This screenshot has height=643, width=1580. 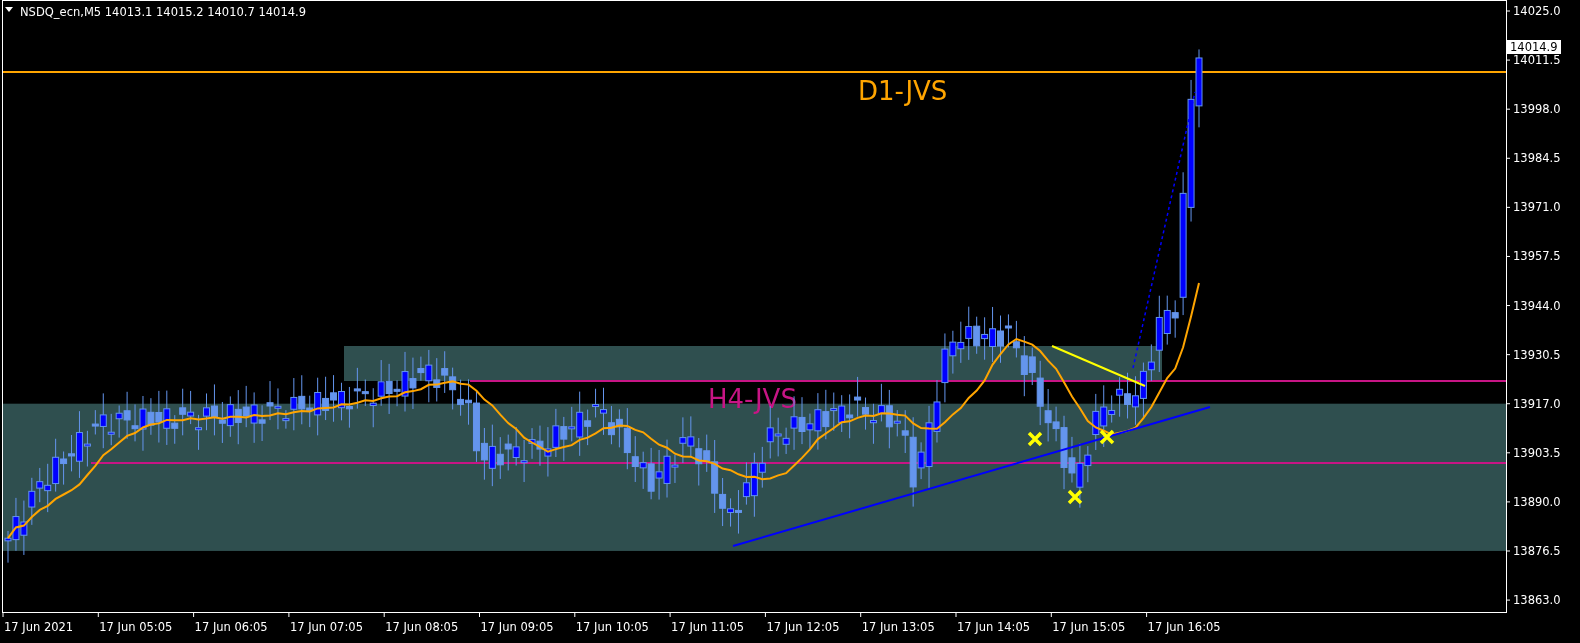 What do you see at coordinates (1534, 47) in the screenshot?
I see `current-price-badge: 14014.9` at bounding box center [1534, 47].